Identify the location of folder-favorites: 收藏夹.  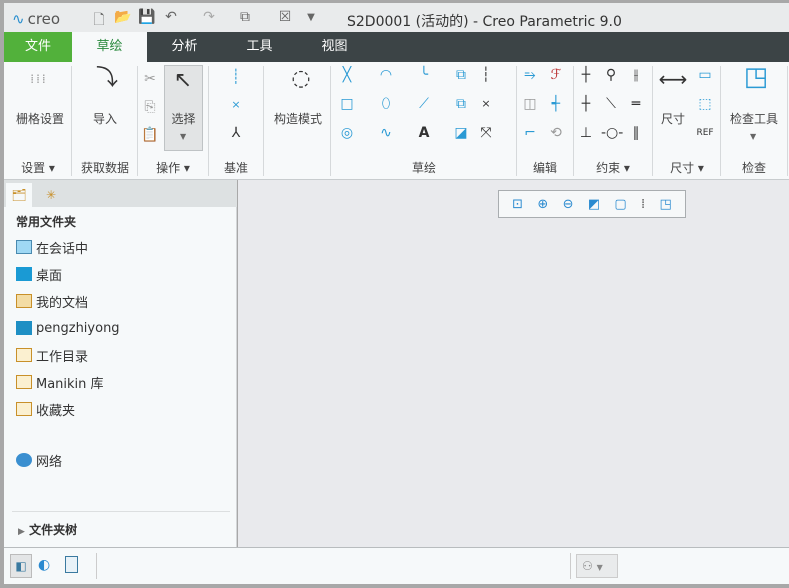
(45, 409).